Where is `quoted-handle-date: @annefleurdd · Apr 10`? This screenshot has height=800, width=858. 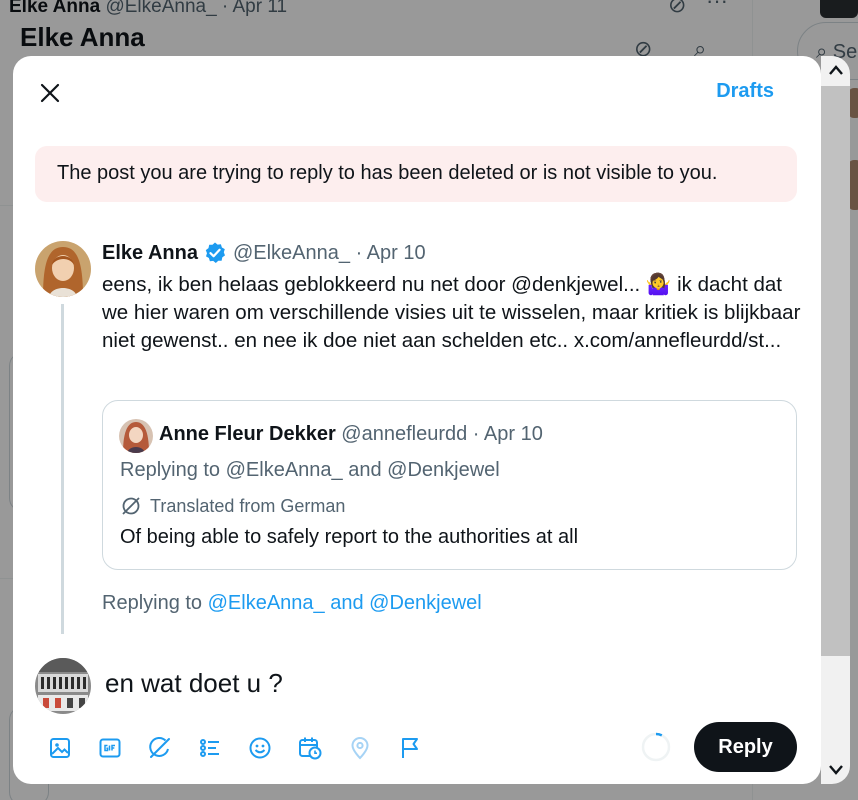
quoted-handle-date: @annefleurdd · Apr 10 is located at coordinates (442, 434).